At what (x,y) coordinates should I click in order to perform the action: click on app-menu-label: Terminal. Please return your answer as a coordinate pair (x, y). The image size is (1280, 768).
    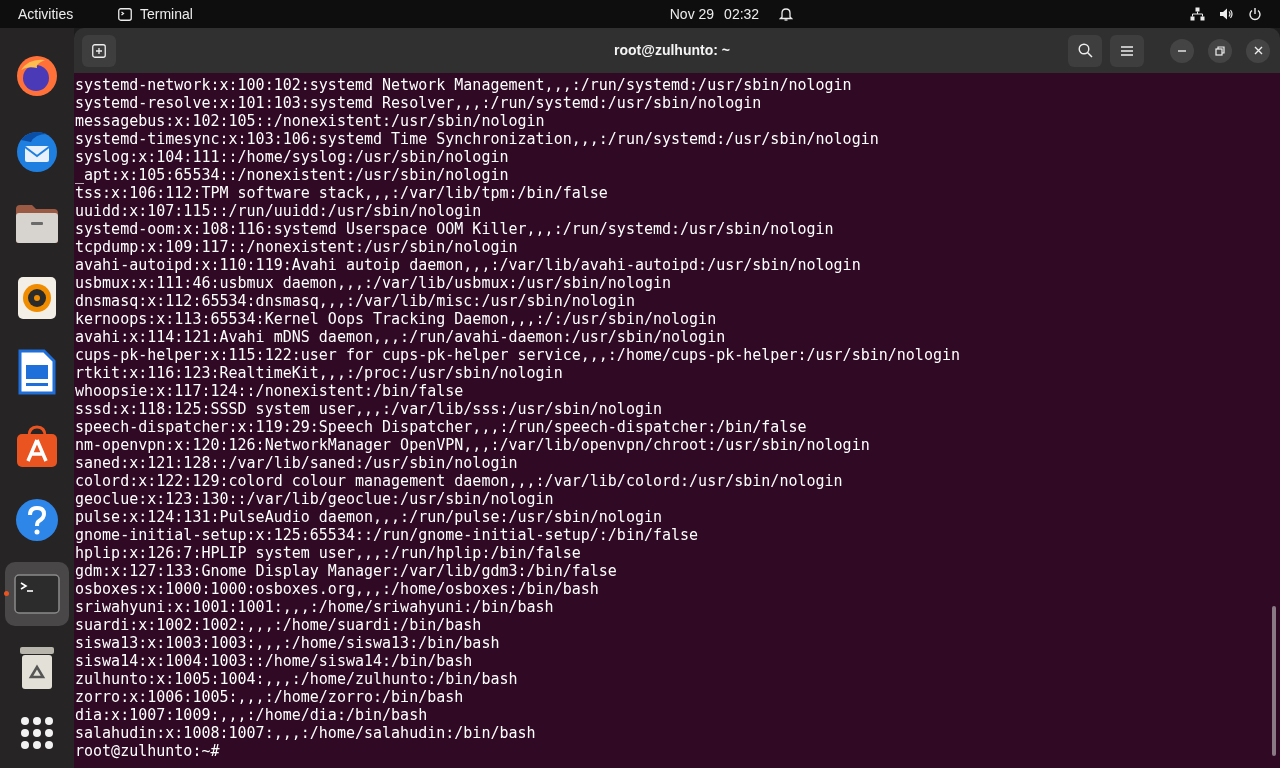
    Looking at the image, I should click on (166, 14).